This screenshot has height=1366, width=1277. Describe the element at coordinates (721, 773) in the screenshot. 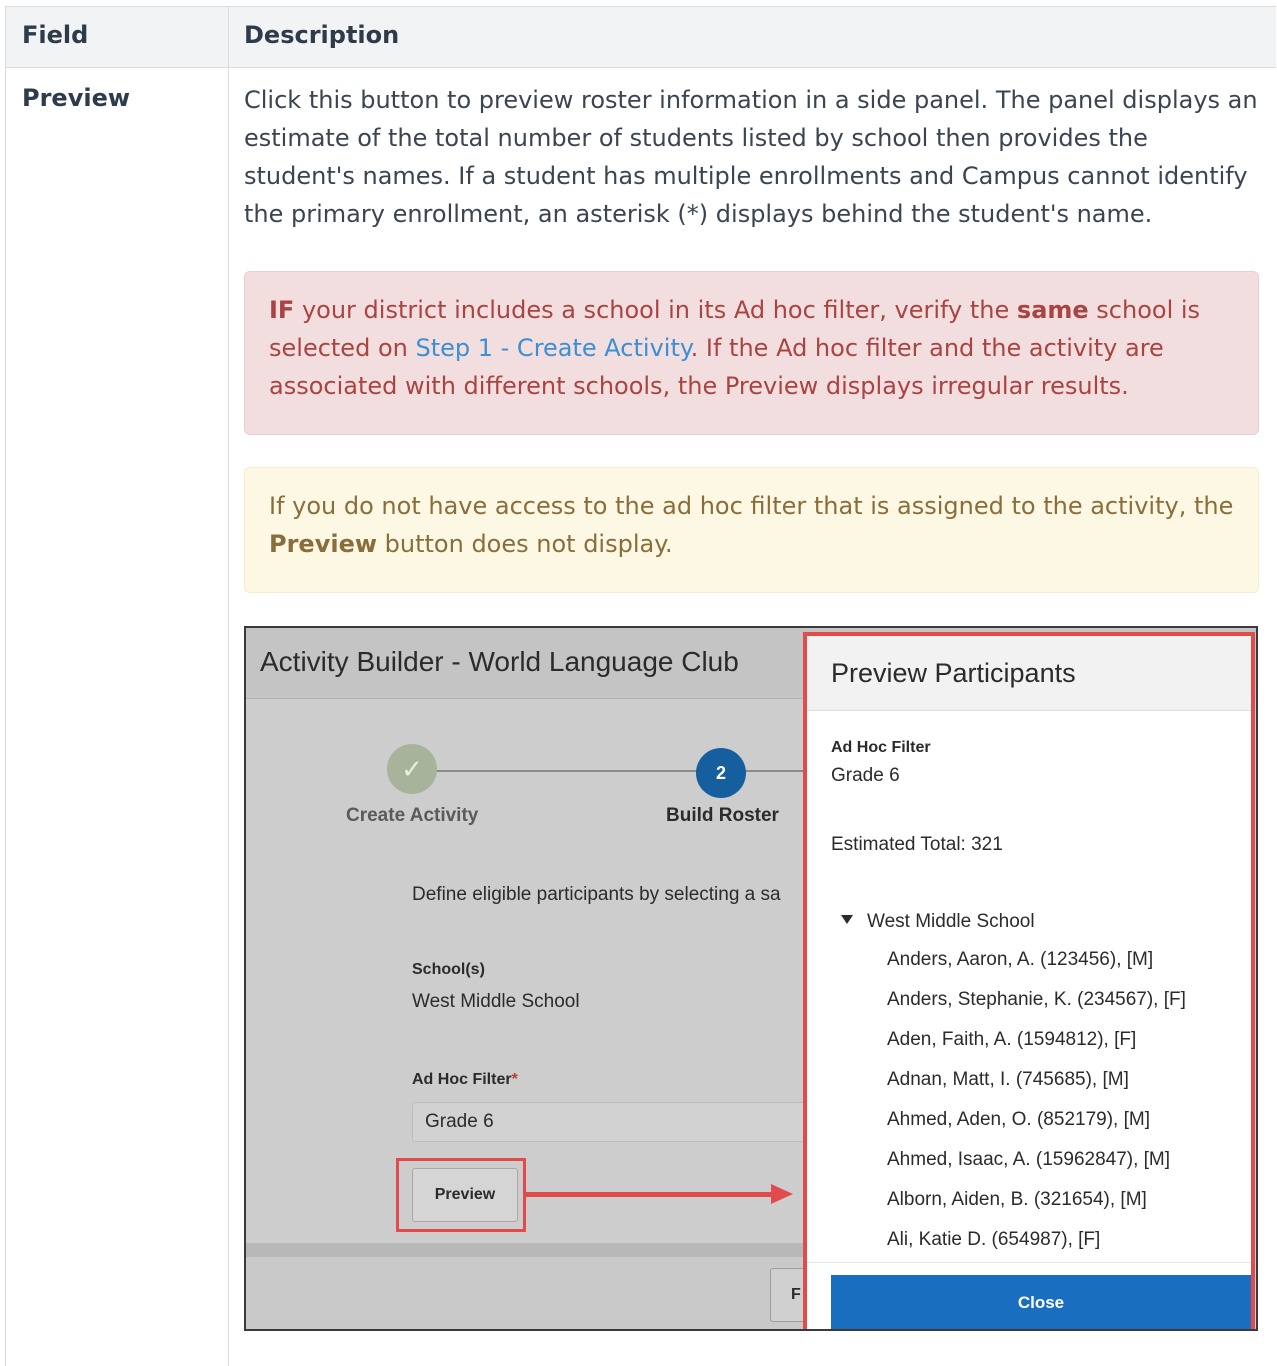

I see `step-2-badge: 2` at that location.